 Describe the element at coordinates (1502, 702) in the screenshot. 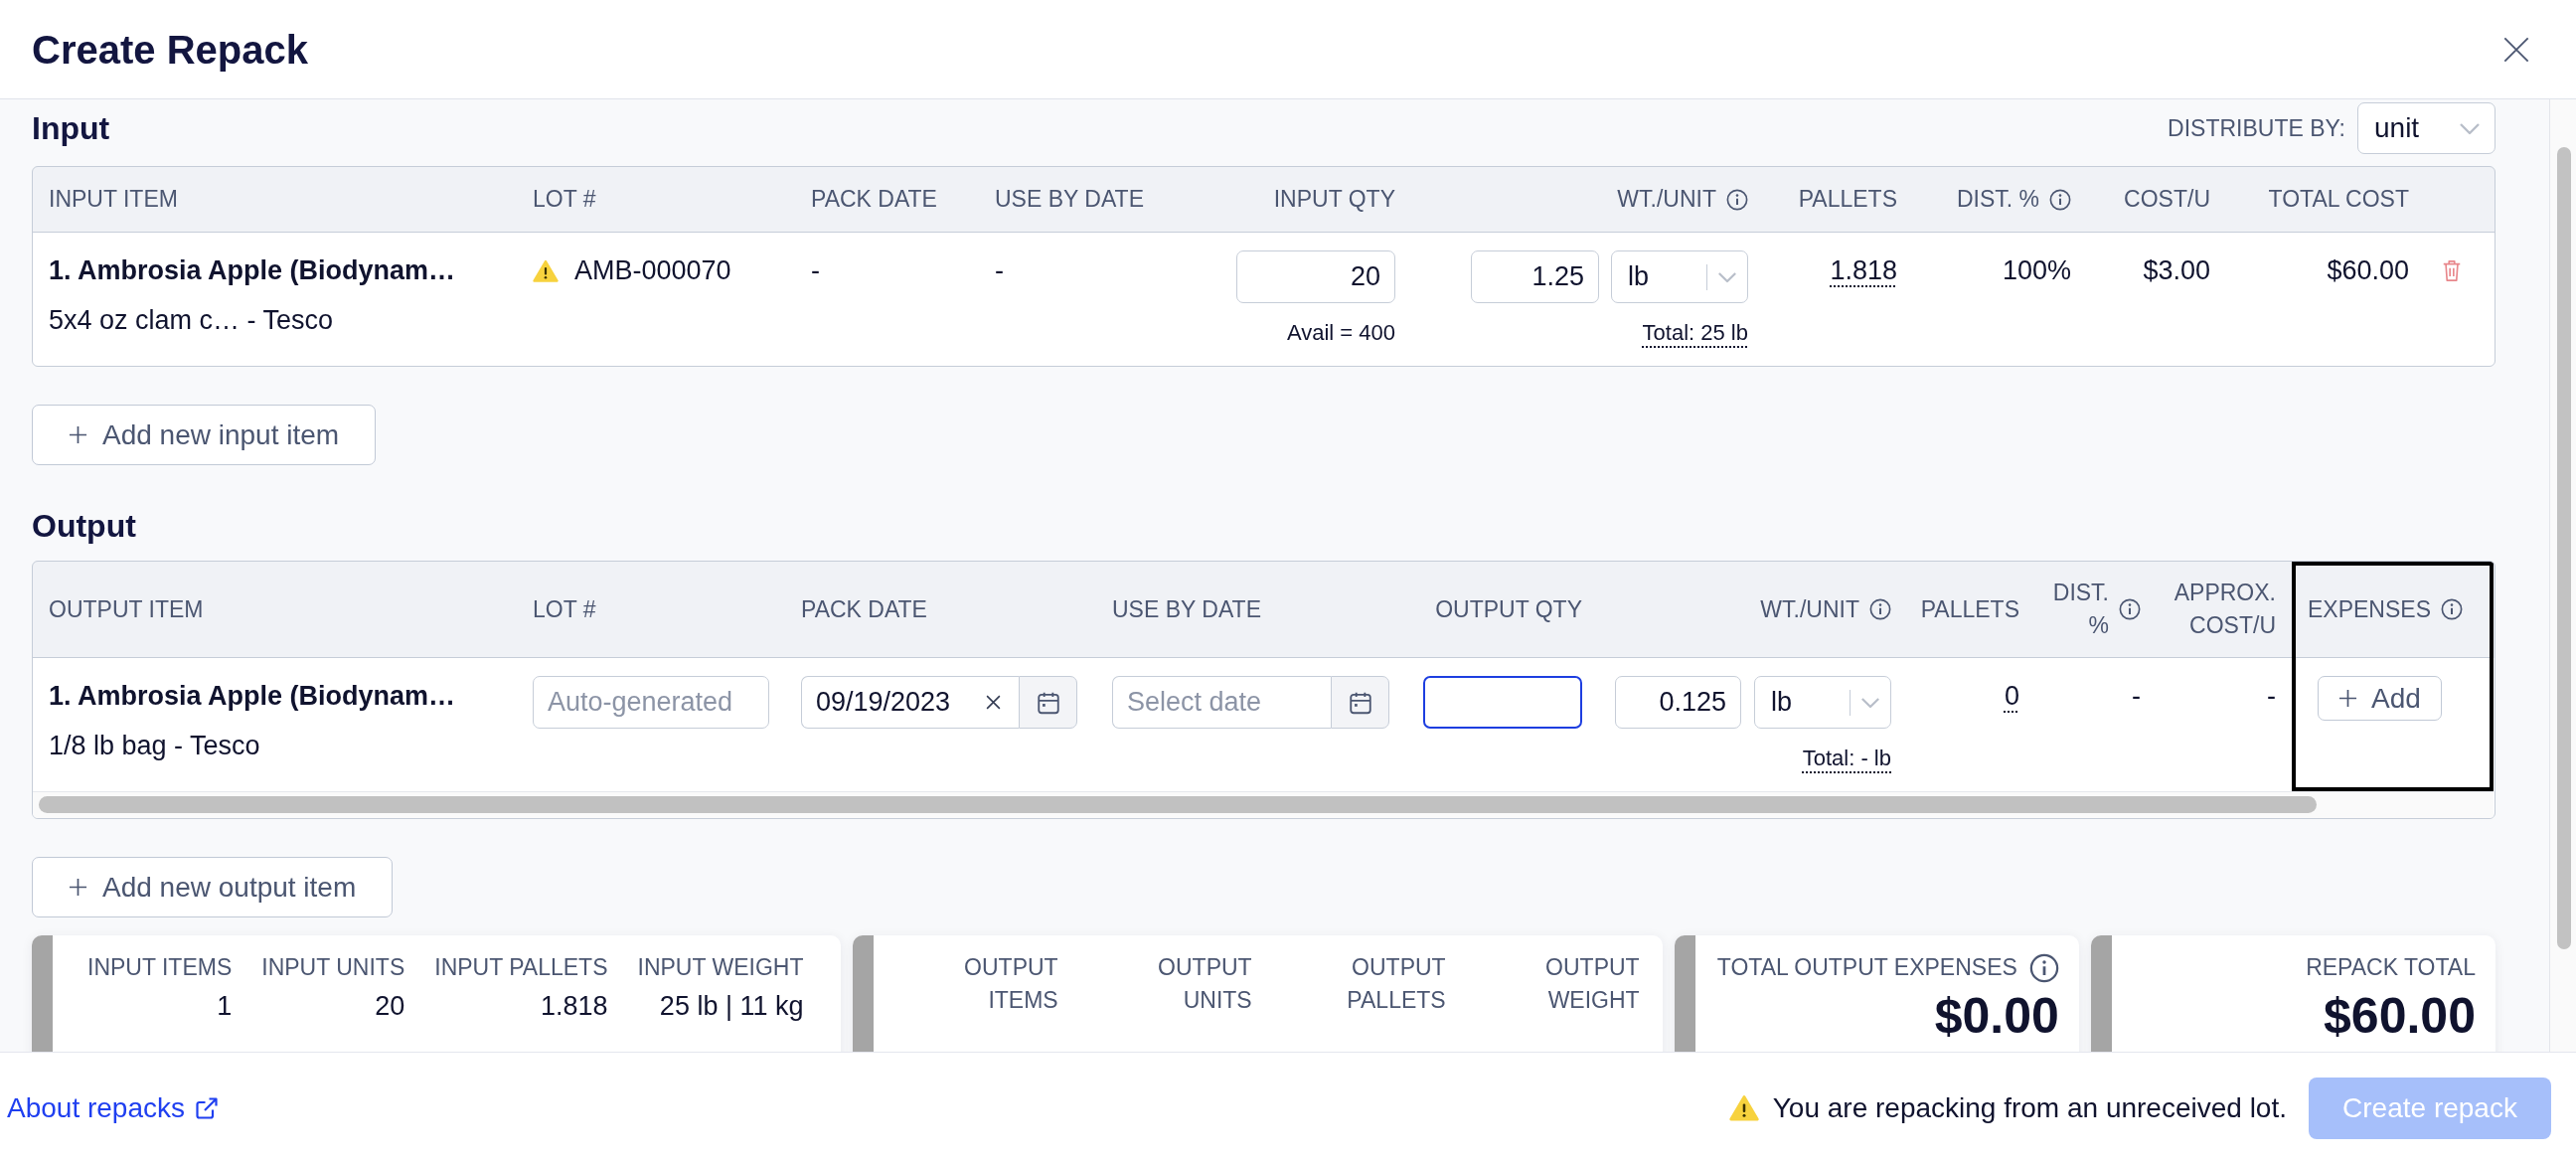

I see `quantity-input` at that location.